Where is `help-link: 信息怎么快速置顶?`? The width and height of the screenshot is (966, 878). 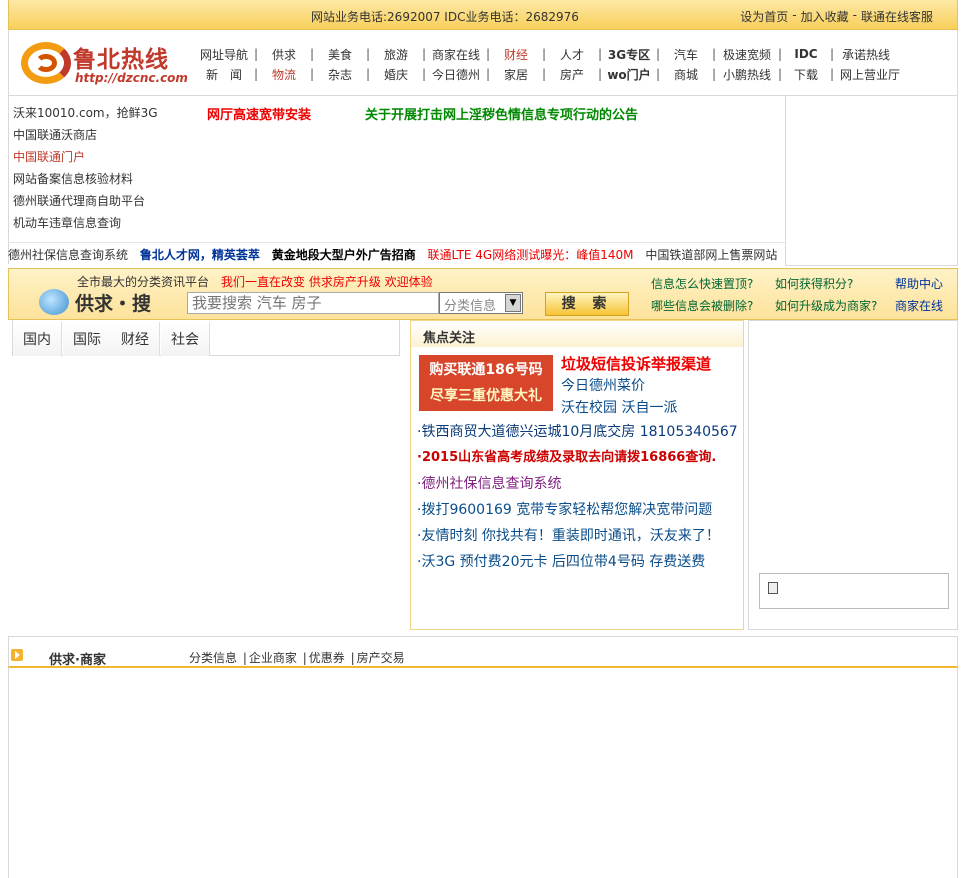 help-link: 信息怎么快速置顶? is located at coordinates (702, 283).